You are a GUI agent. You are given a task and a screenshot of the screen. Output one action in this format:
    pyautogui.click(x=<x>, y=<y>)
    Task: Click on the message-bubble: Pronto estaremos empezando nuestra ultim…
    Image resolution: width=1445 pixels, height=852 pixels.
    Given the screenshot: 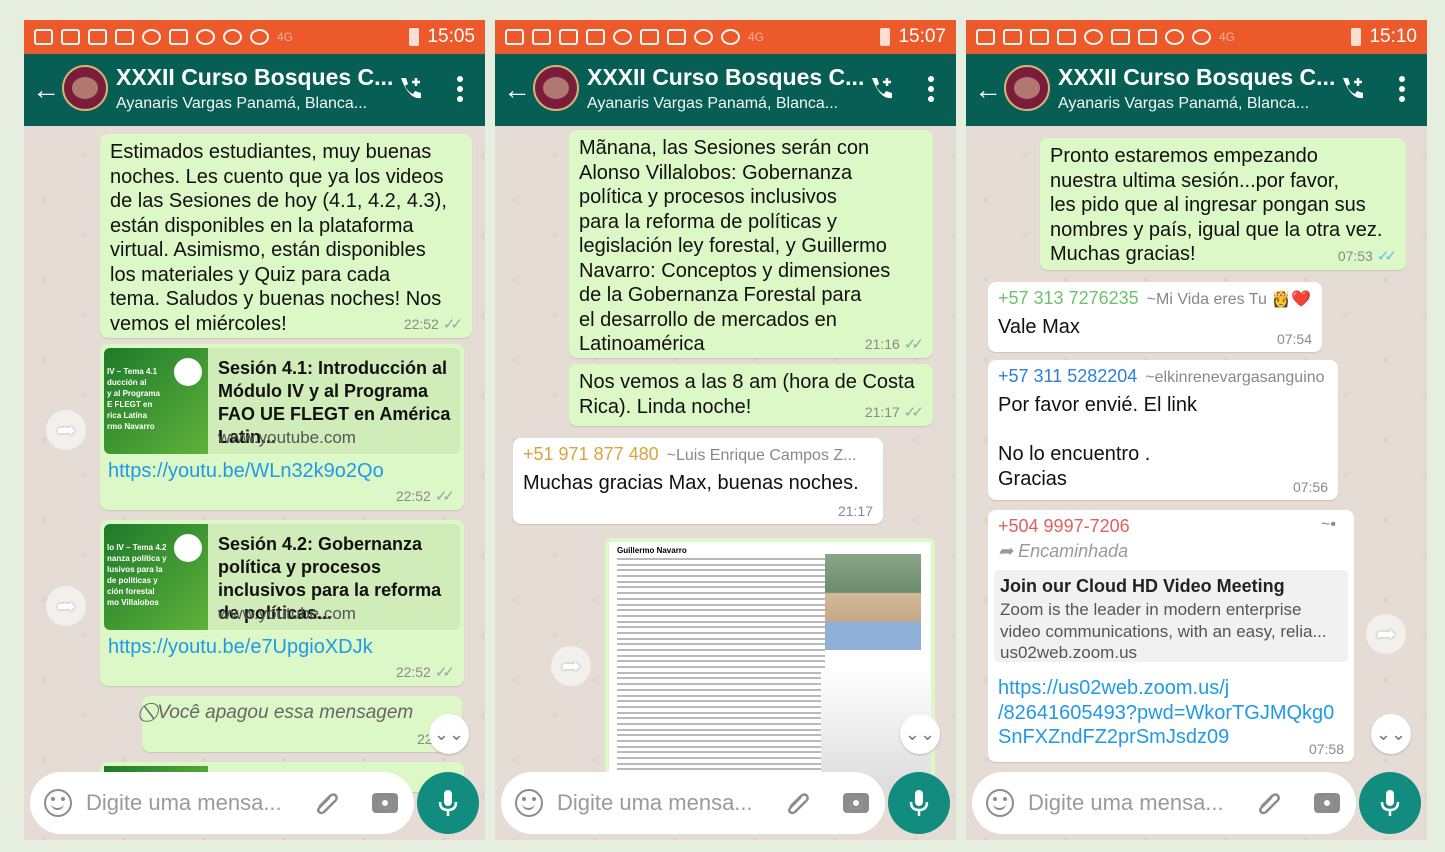 What is the action you would take?
    pyautogui.click(x=1223, y=204)
    